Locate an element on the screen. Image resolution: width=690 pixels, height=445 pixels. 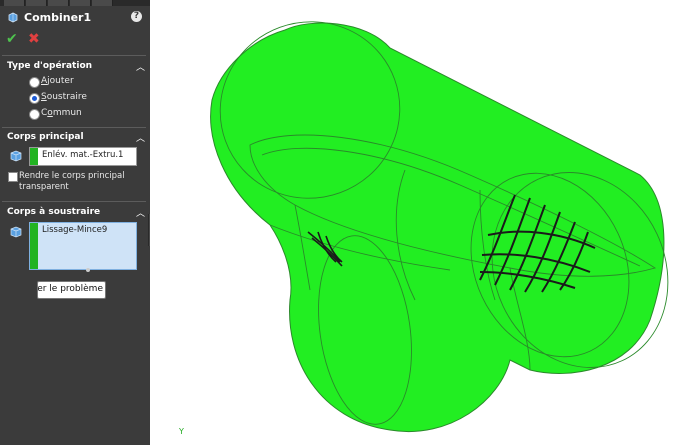
transparent-checkbox-label: Rendre le corps principal transparent is located at coordinates (72, 181).